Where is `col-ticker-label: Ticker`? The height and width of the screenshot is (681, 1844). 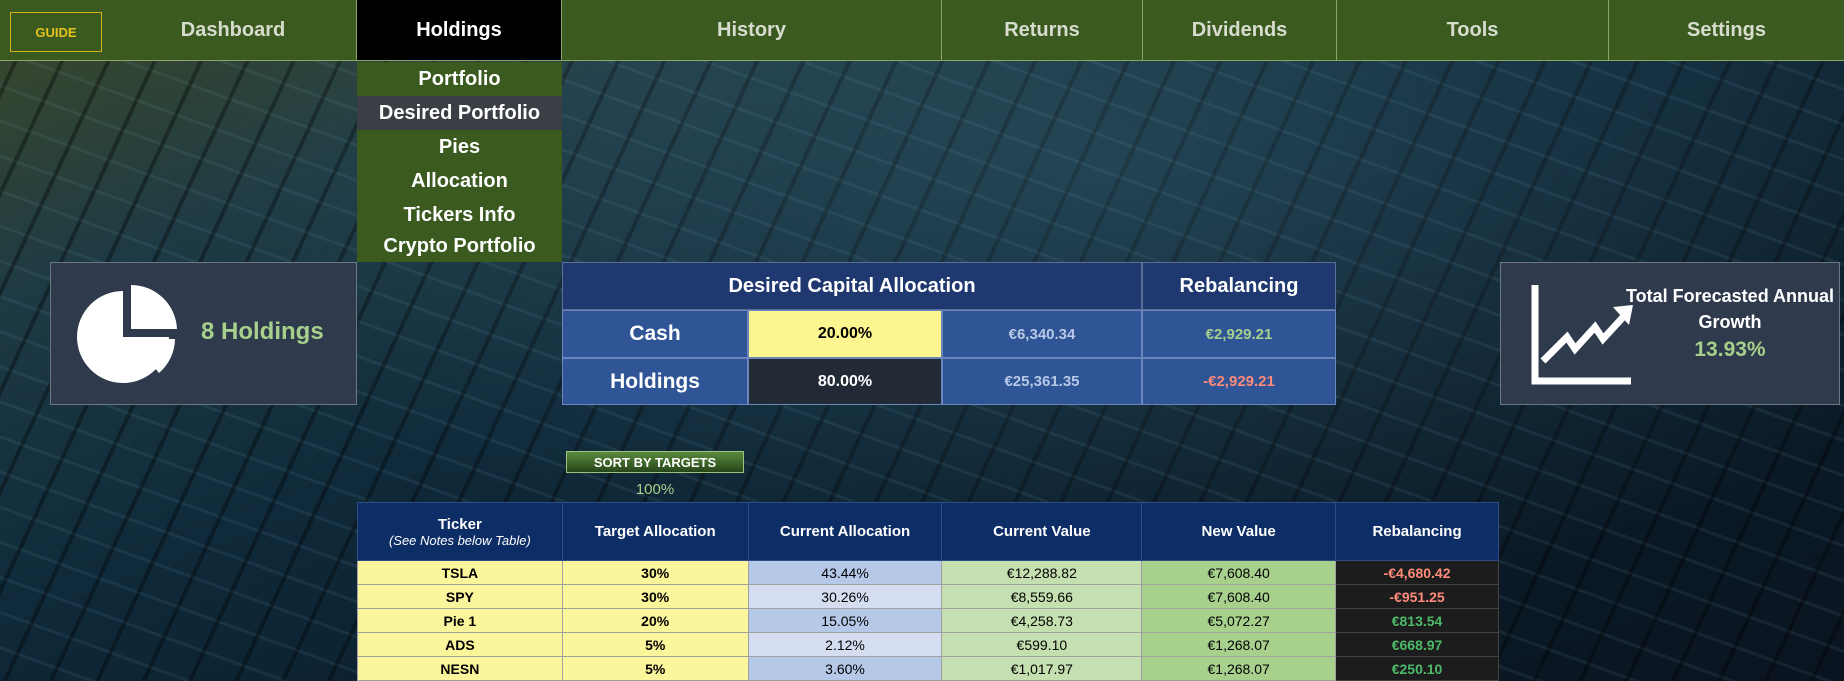 col-ticker-label: Ticker is located at coordinates (459, 524).